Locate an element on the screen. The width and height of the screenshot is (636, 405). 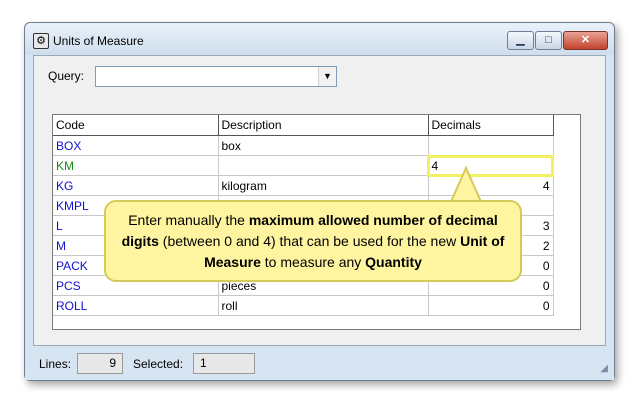
decimals-cell is located at coordinates (491, 145).